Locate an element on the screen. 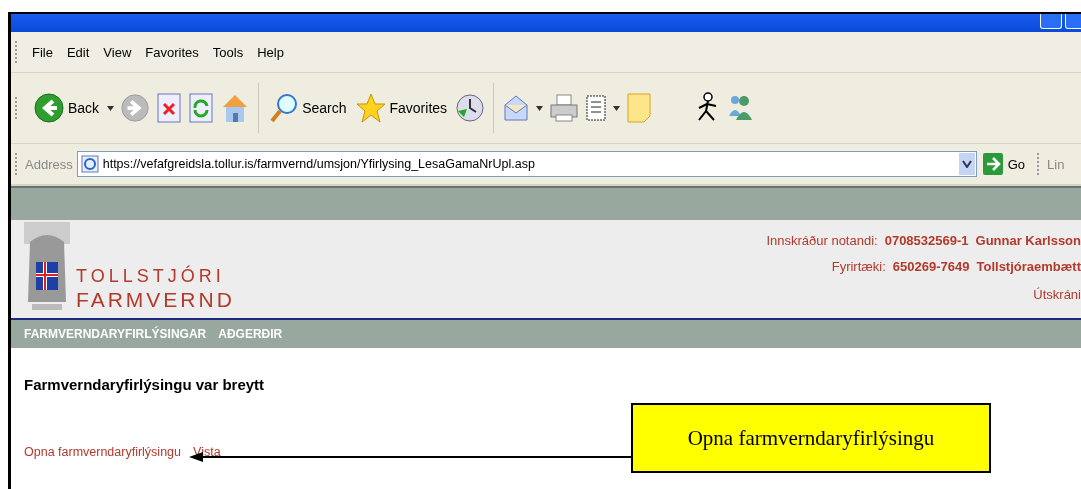 This screenshot has width=1081, height=489. menu-item: Edit is located at coordinates (78, 52).